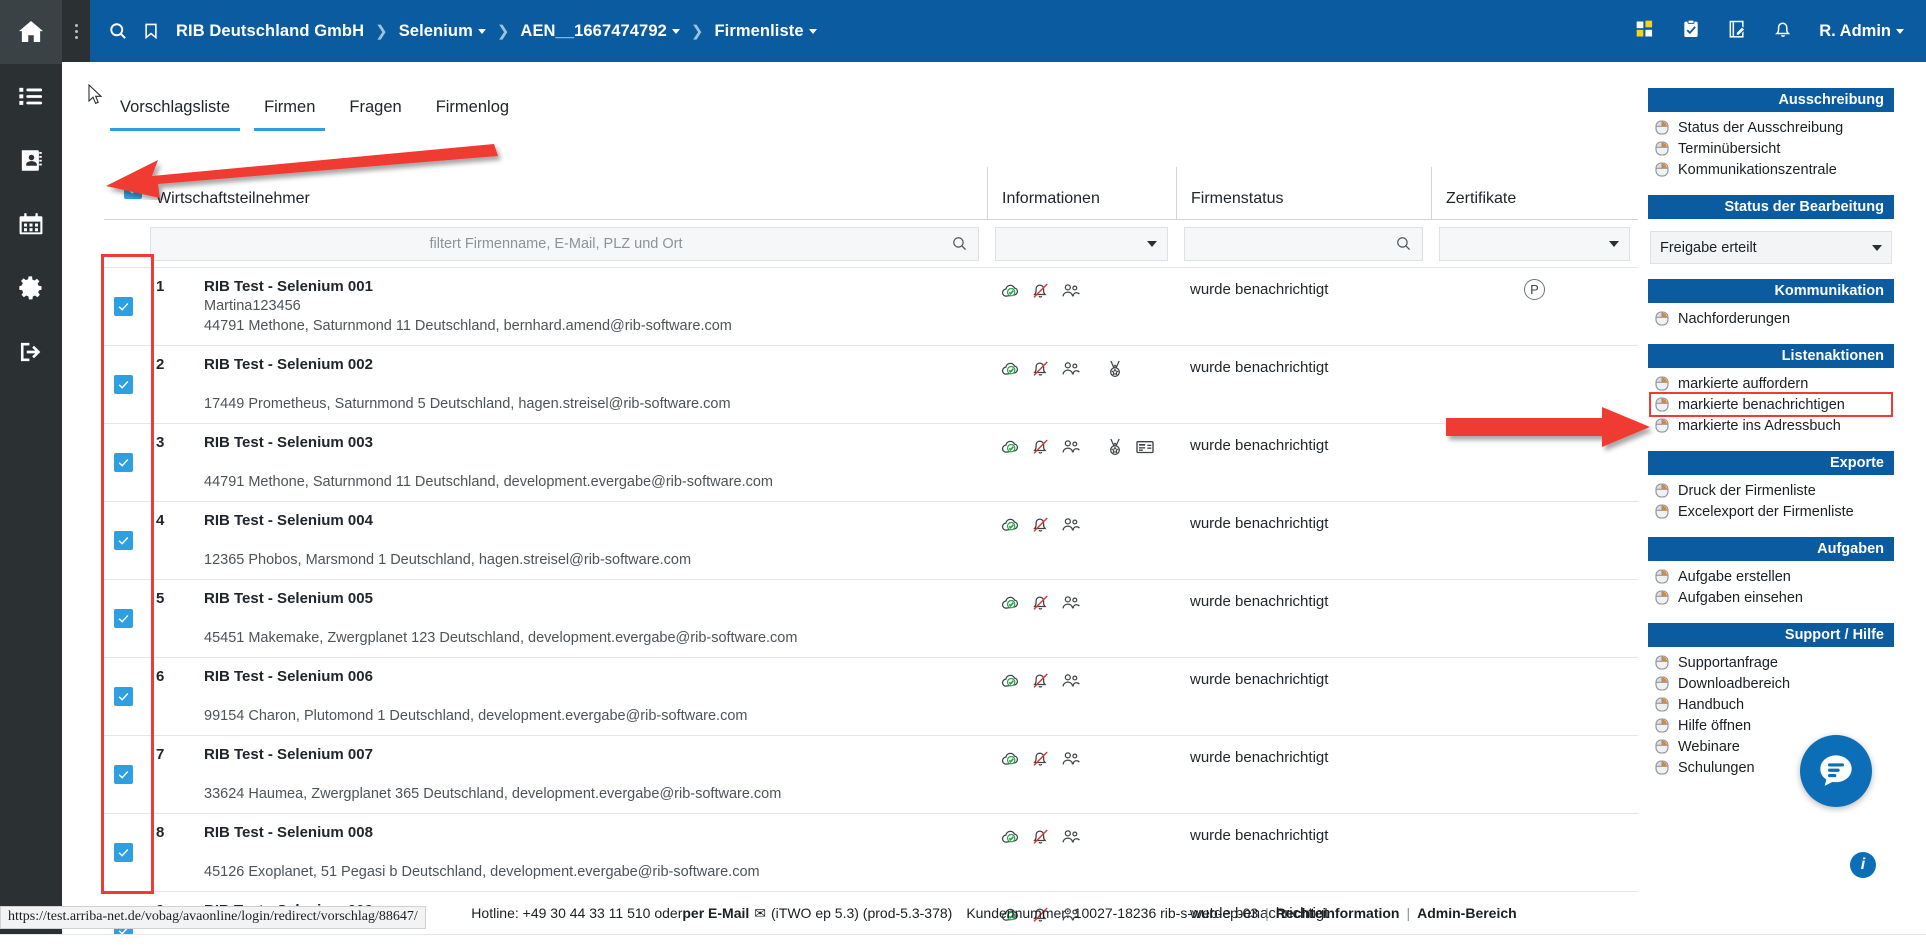  I want to click on breadcrumb-item-1: Selenium, so click(442, 31).